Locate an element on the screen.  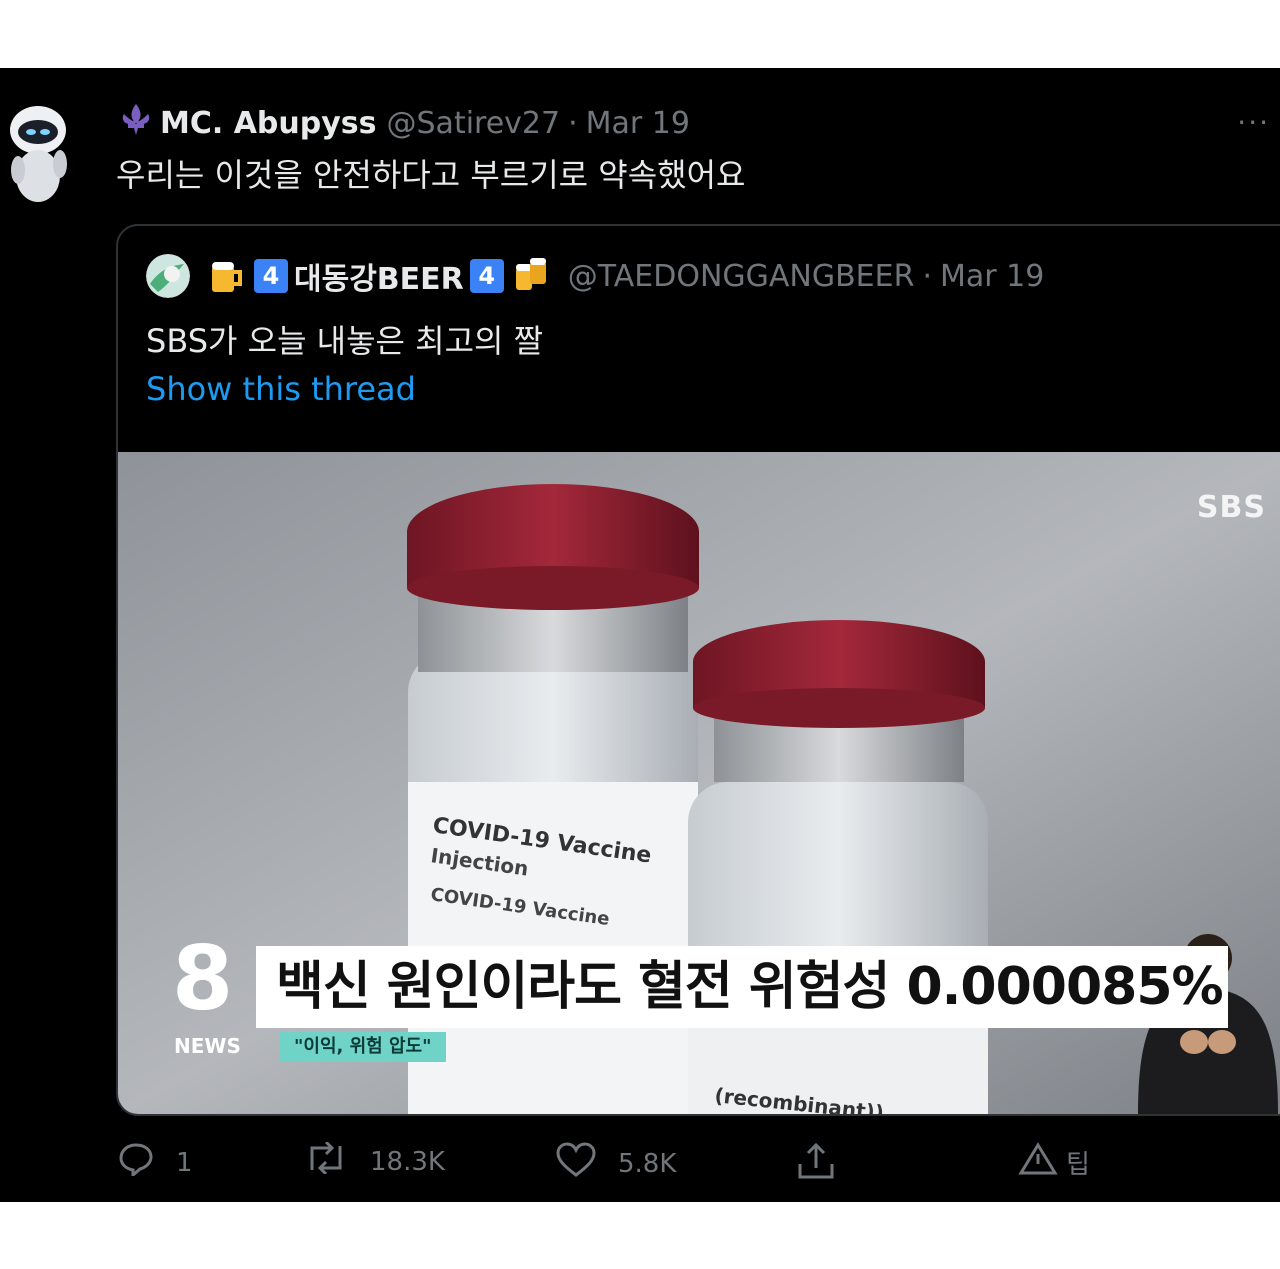
news-subcaption: "이익, 위험 압도" is located at coordinates (363, 1047).